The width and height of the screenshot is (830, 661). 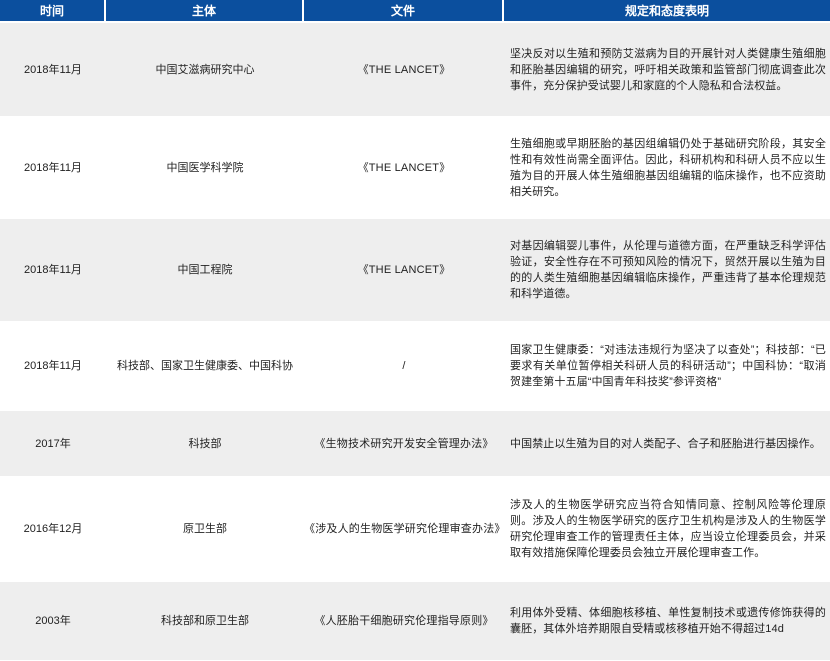 I want to click on header-regulation: 规定和态度表明, so click(x=667, y=10).